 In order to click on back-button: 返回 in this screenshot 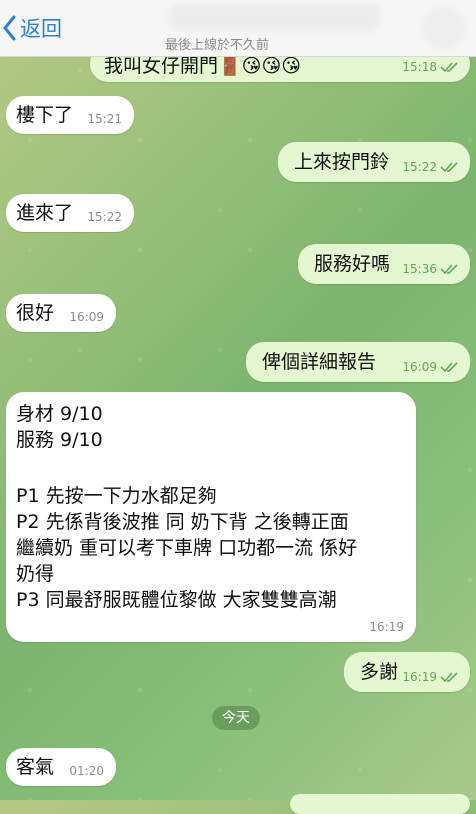, I will do `click(31, 28)`.